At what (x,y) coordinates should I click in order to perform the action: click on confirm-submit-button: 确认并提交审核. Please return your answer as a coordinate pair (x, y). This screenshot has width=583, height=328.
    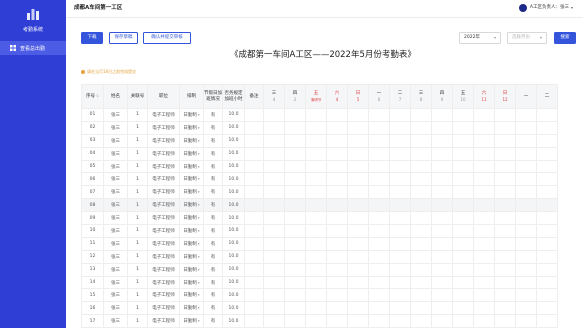
    Looking at the image, I should click on (167, 38).